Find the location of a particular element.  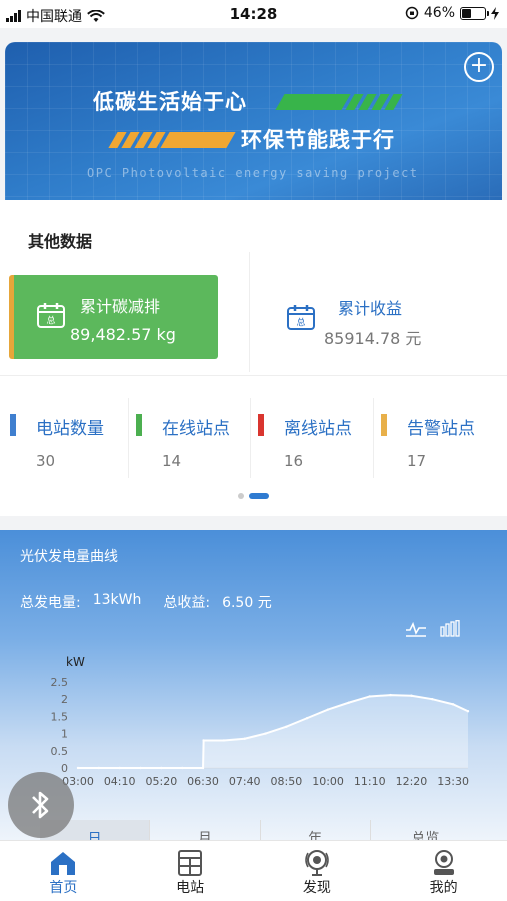

x-tick-label: 07:40 is located at coordinates (245, 781).